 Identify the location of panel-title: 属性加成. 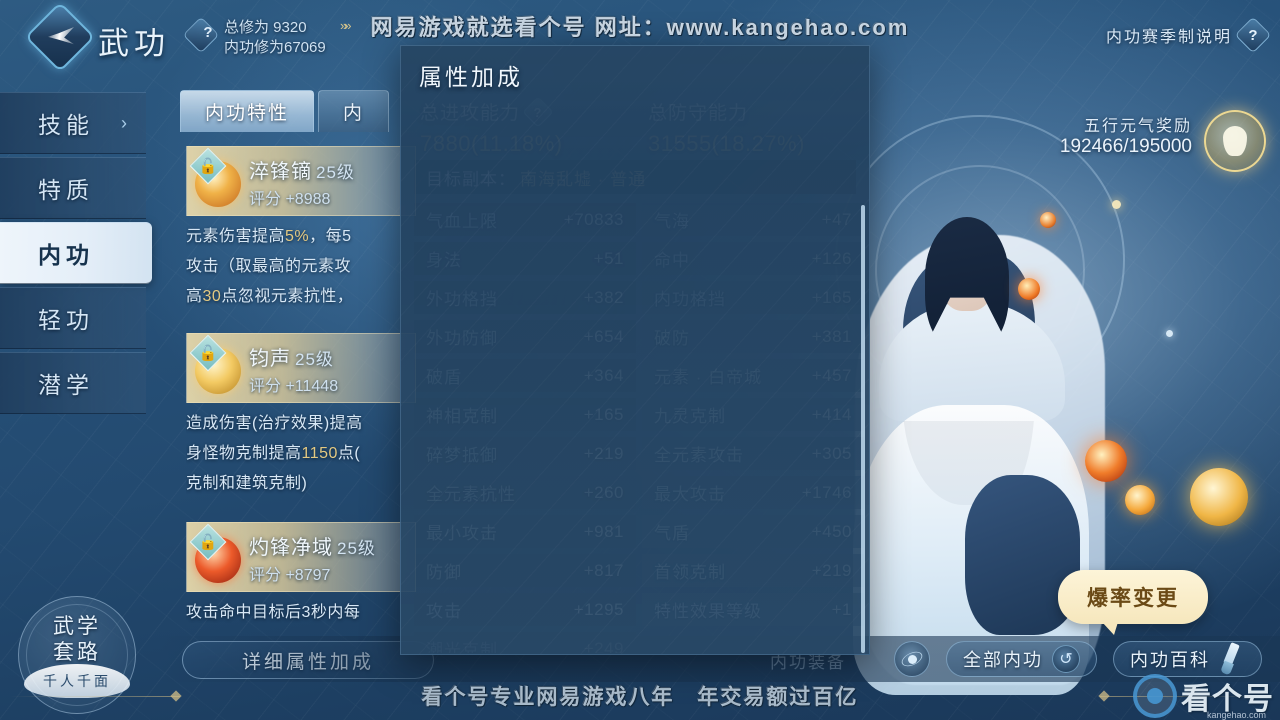
(471, 77).